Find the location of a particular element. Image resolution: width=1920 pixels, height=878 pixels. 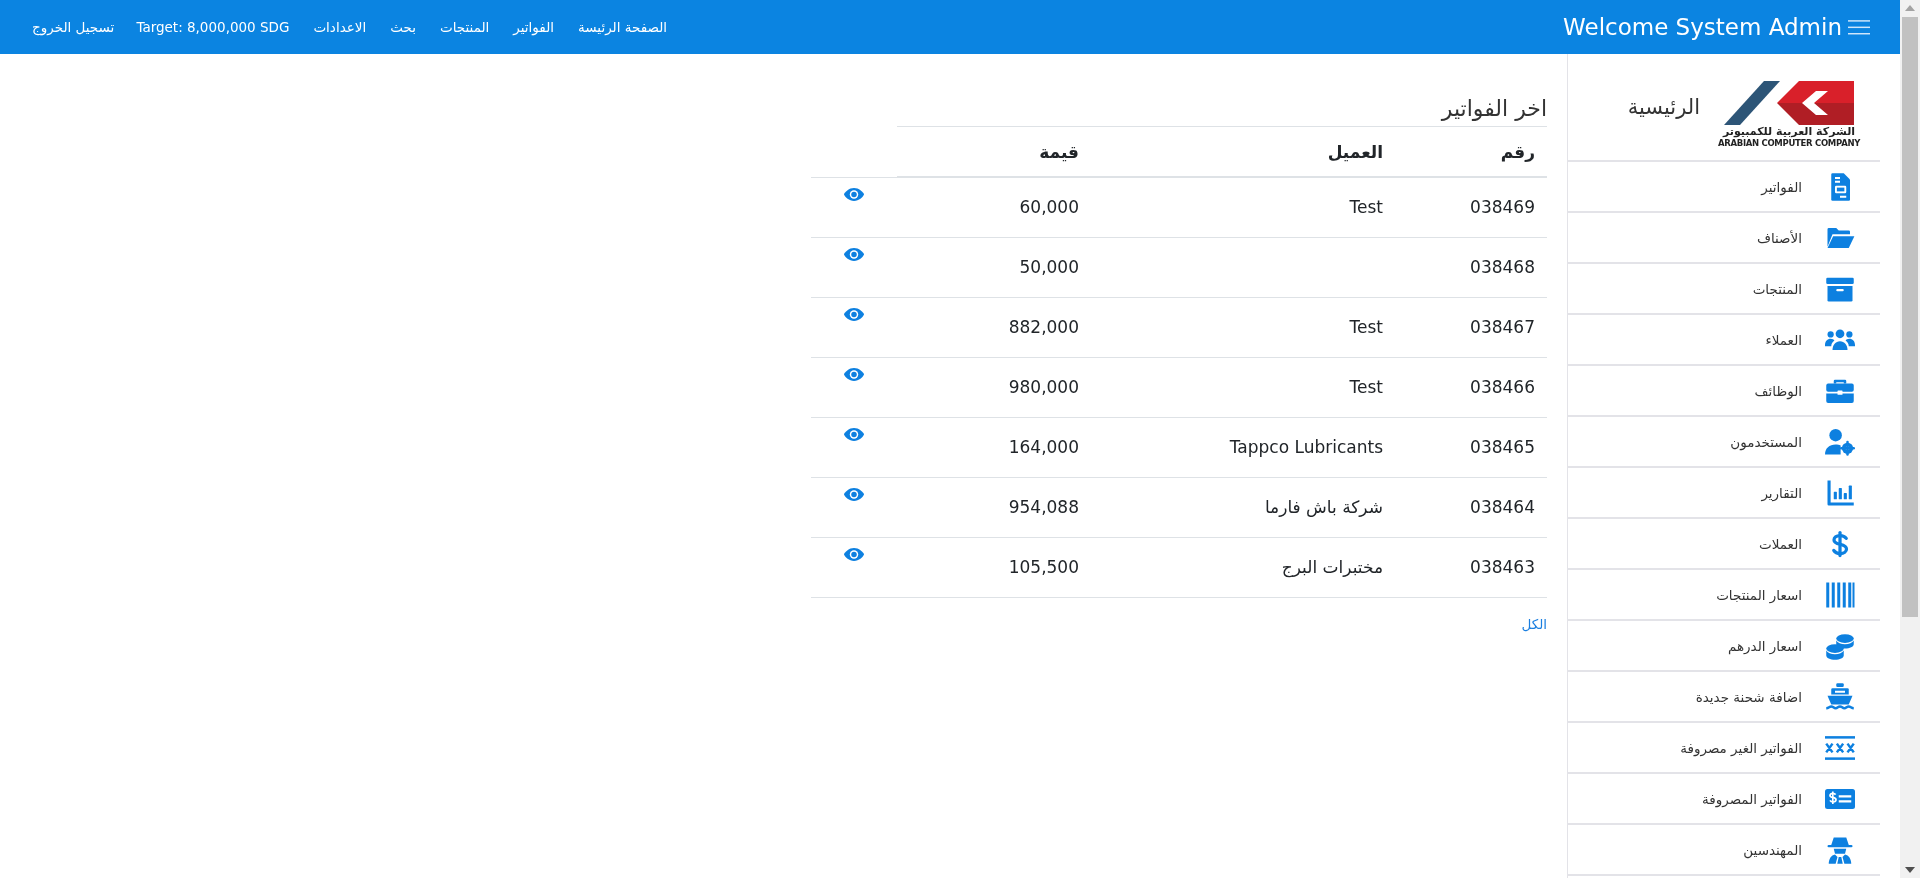

invoice-number: 038469 is located at coordinates (1502, 207).